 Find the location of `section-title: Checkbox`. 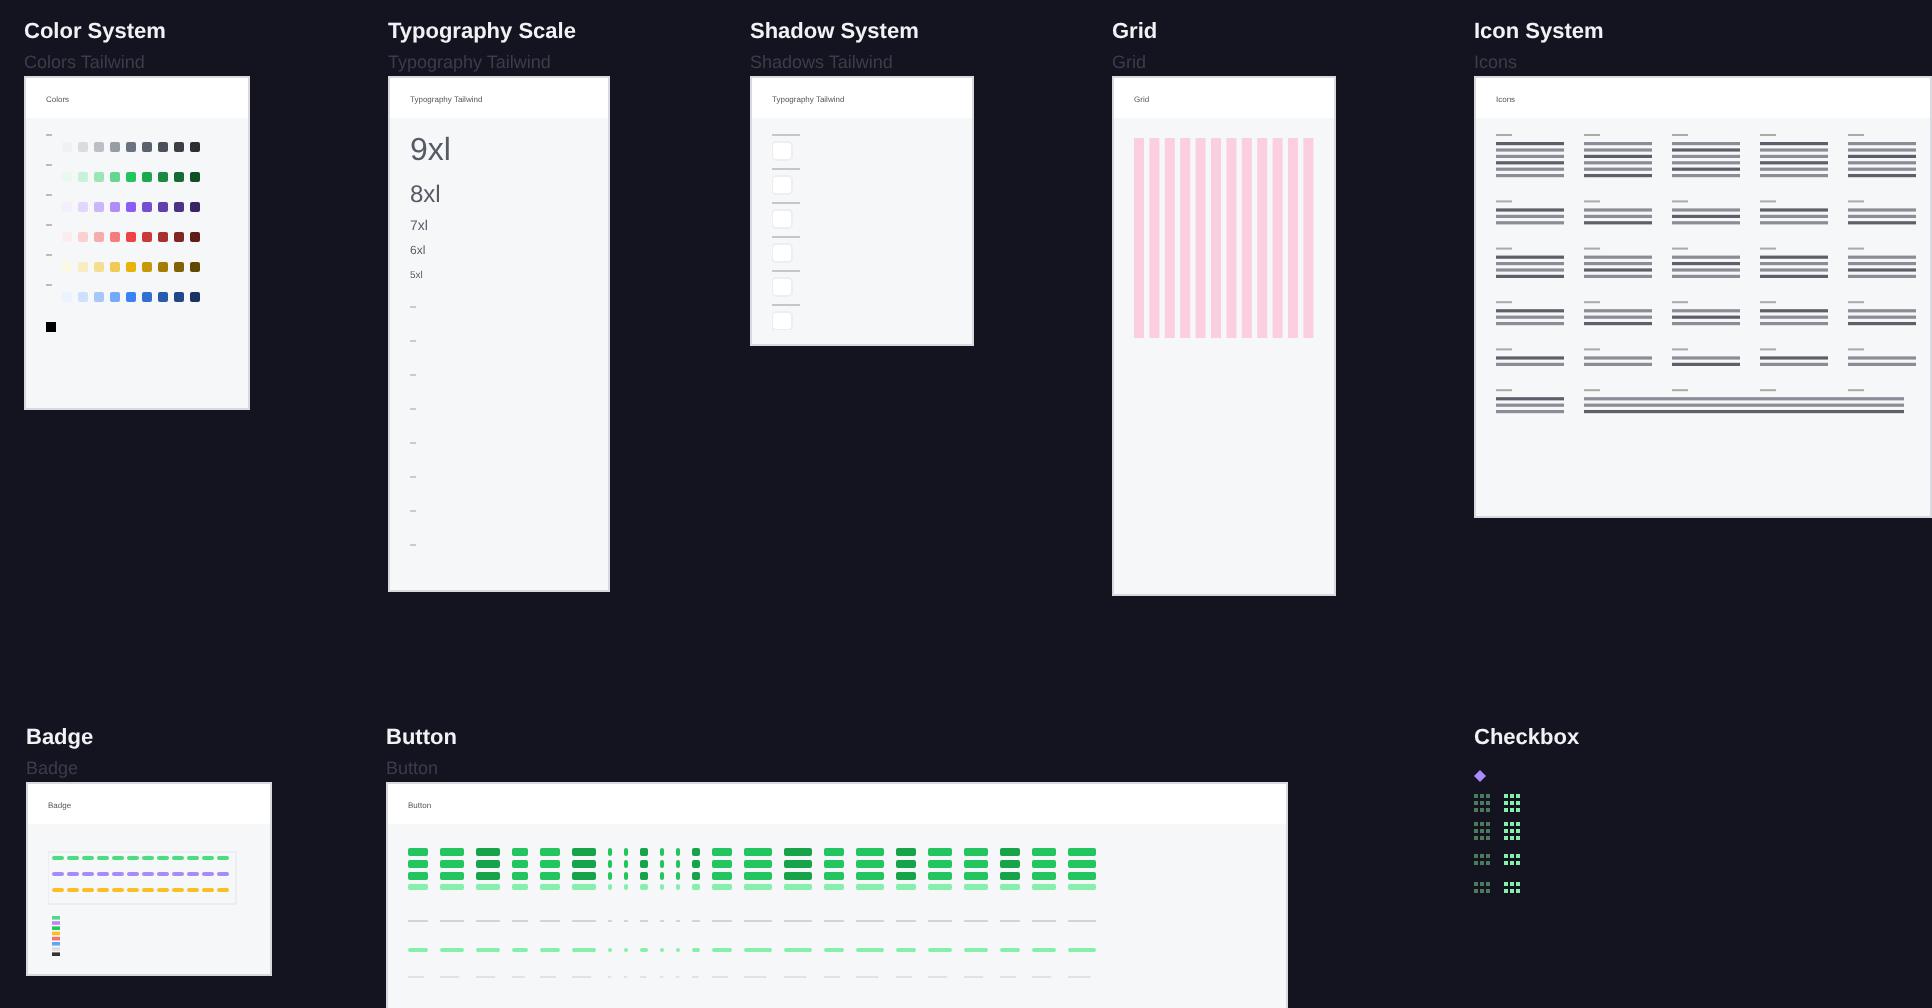

section-title: Checkbox is located at coordinates (1528, 739).